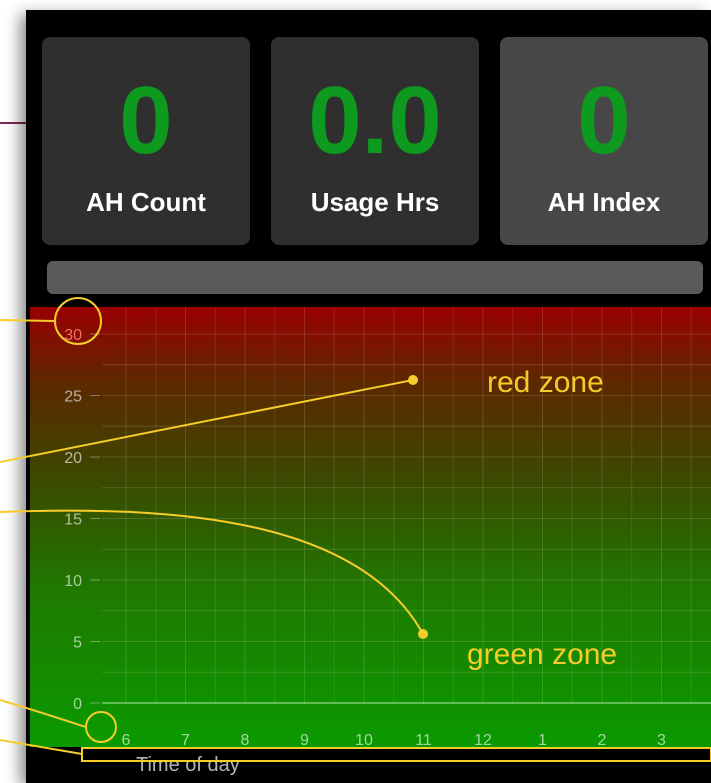 This screenshot has height=783, width=711. Describe the element at coordinates (423, 634) in the screenshot. I see `green-zone-dot` at that location.